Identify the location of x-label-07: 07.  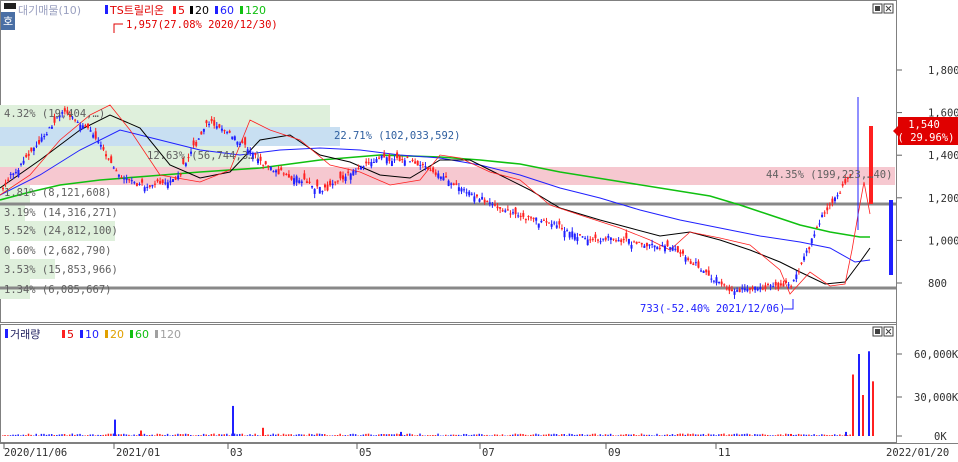
(488, 453).